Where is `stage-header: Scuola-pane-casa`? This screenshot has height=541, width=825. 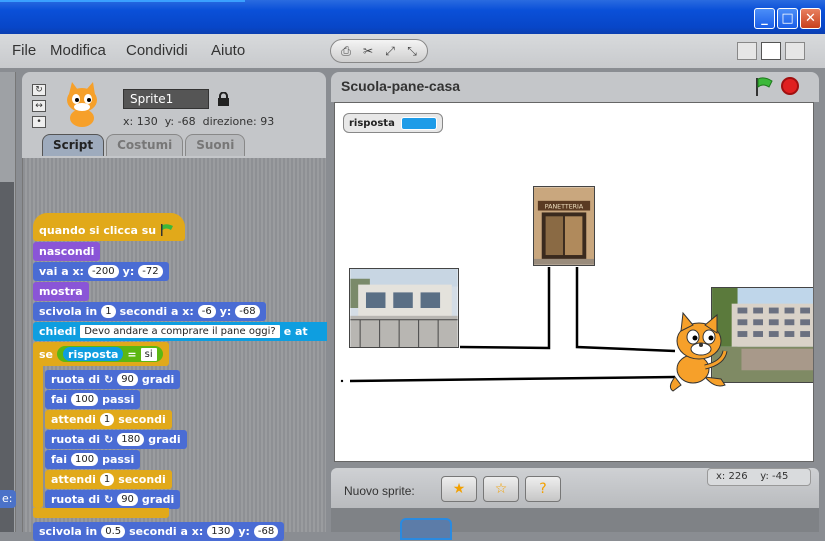 stage-header: Scuola-pane-casa is located at coordinates (575, 87).